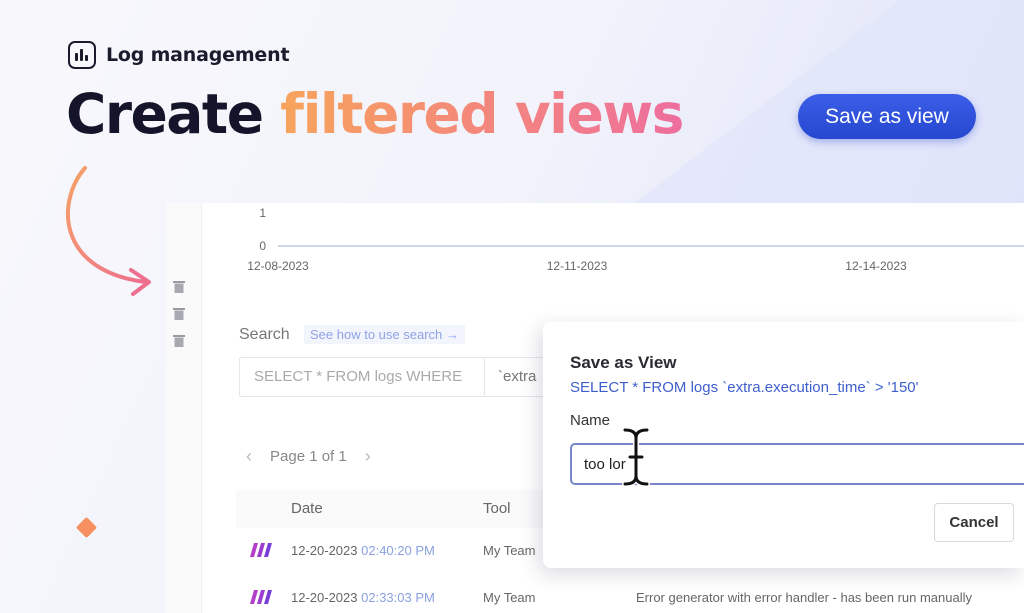 This screenshot has width=1024, height=613. I want to click on save-as-view-button: Save as view, so click(887, 116).